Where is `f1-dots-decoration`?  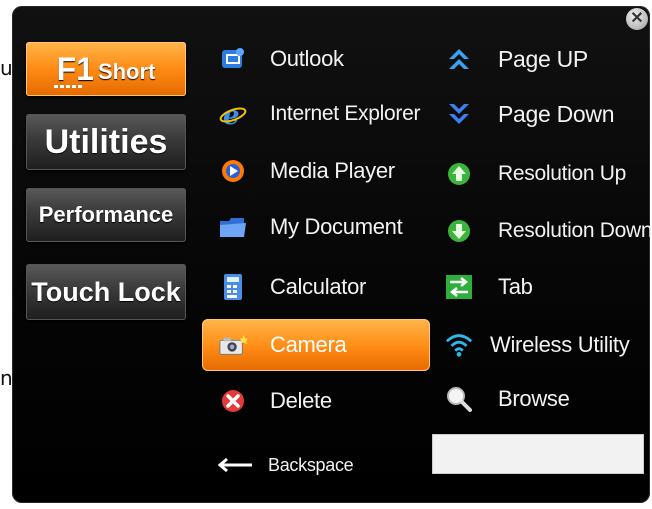
f1-dots-decoration is located at coordinates (69, 86).